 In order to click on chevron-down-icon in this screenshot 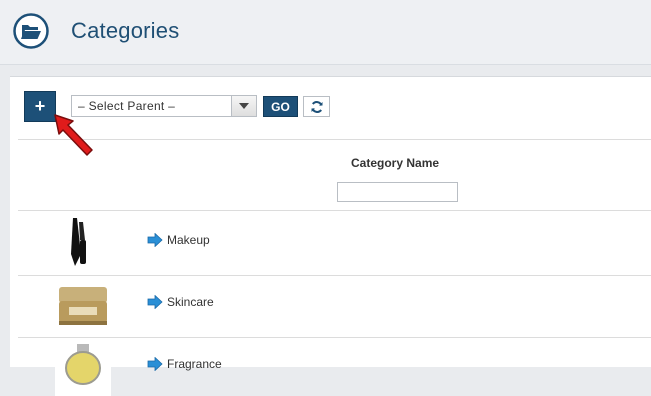, I will do `click(243, 106)`.